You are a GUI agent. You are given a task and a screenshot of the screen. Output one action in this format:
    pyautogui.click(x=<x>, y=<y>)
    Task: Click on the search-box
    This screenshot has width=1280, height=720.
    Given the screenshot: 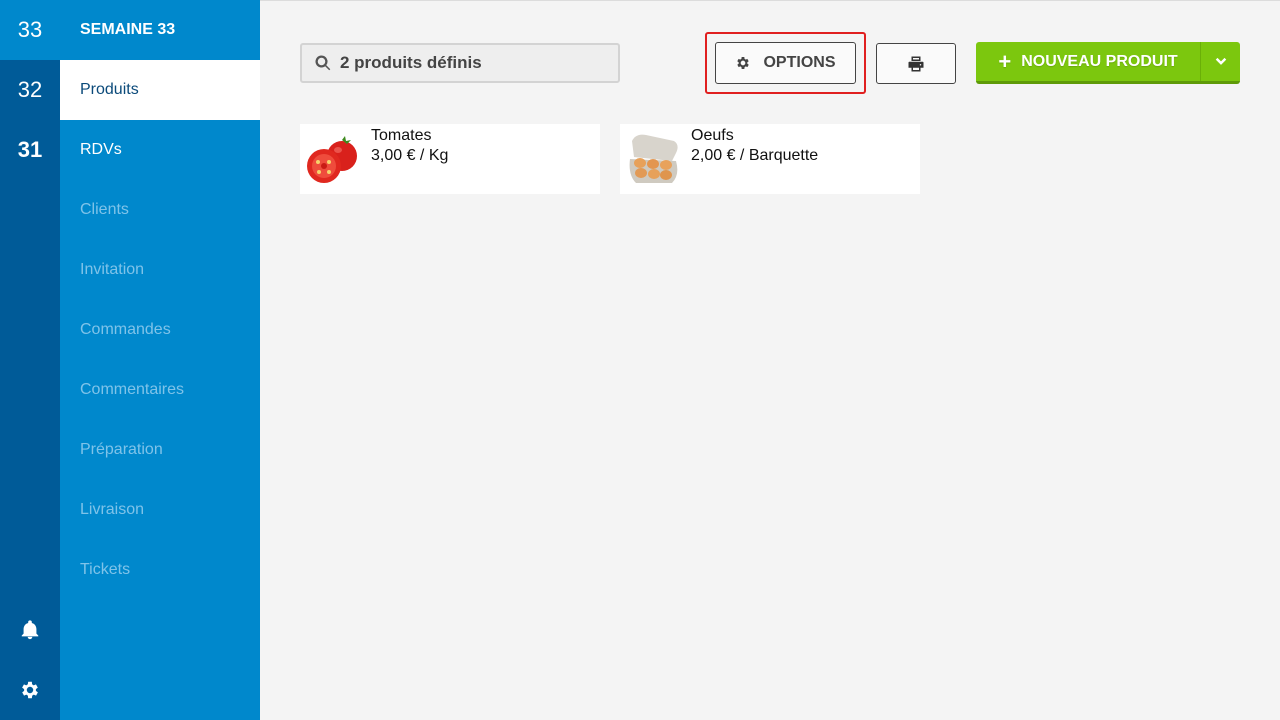 What is the action you would take?
    pyautogui.click(x=460, y=63)
    